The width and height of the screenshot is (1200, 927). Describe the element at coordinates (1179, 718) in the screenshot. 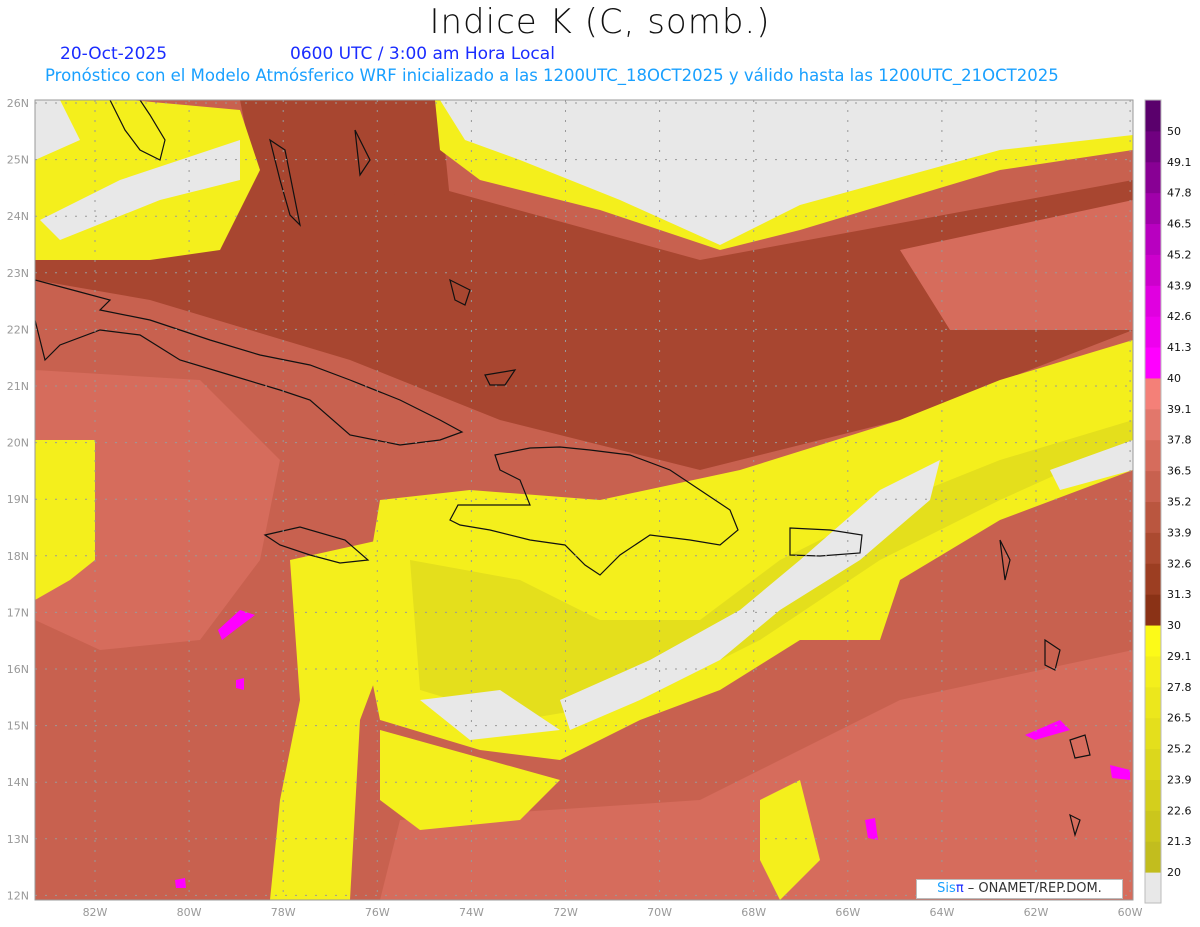

I see `colorbar-label: 26.5` at that location.